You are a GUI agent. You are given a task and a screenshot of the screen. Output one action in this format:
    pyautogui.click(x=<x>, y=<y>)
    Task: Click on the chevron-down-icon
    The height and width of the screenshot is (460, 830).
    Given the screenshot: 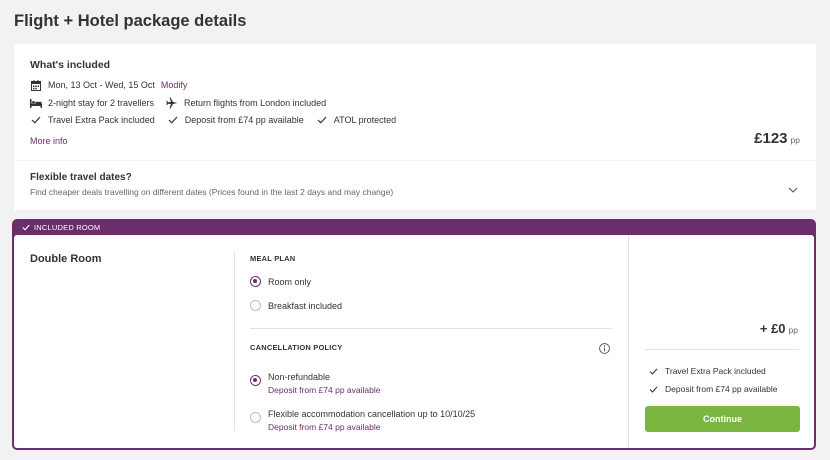 What is the action you would take?
    pyautogui.click(x=793, y=189)
    